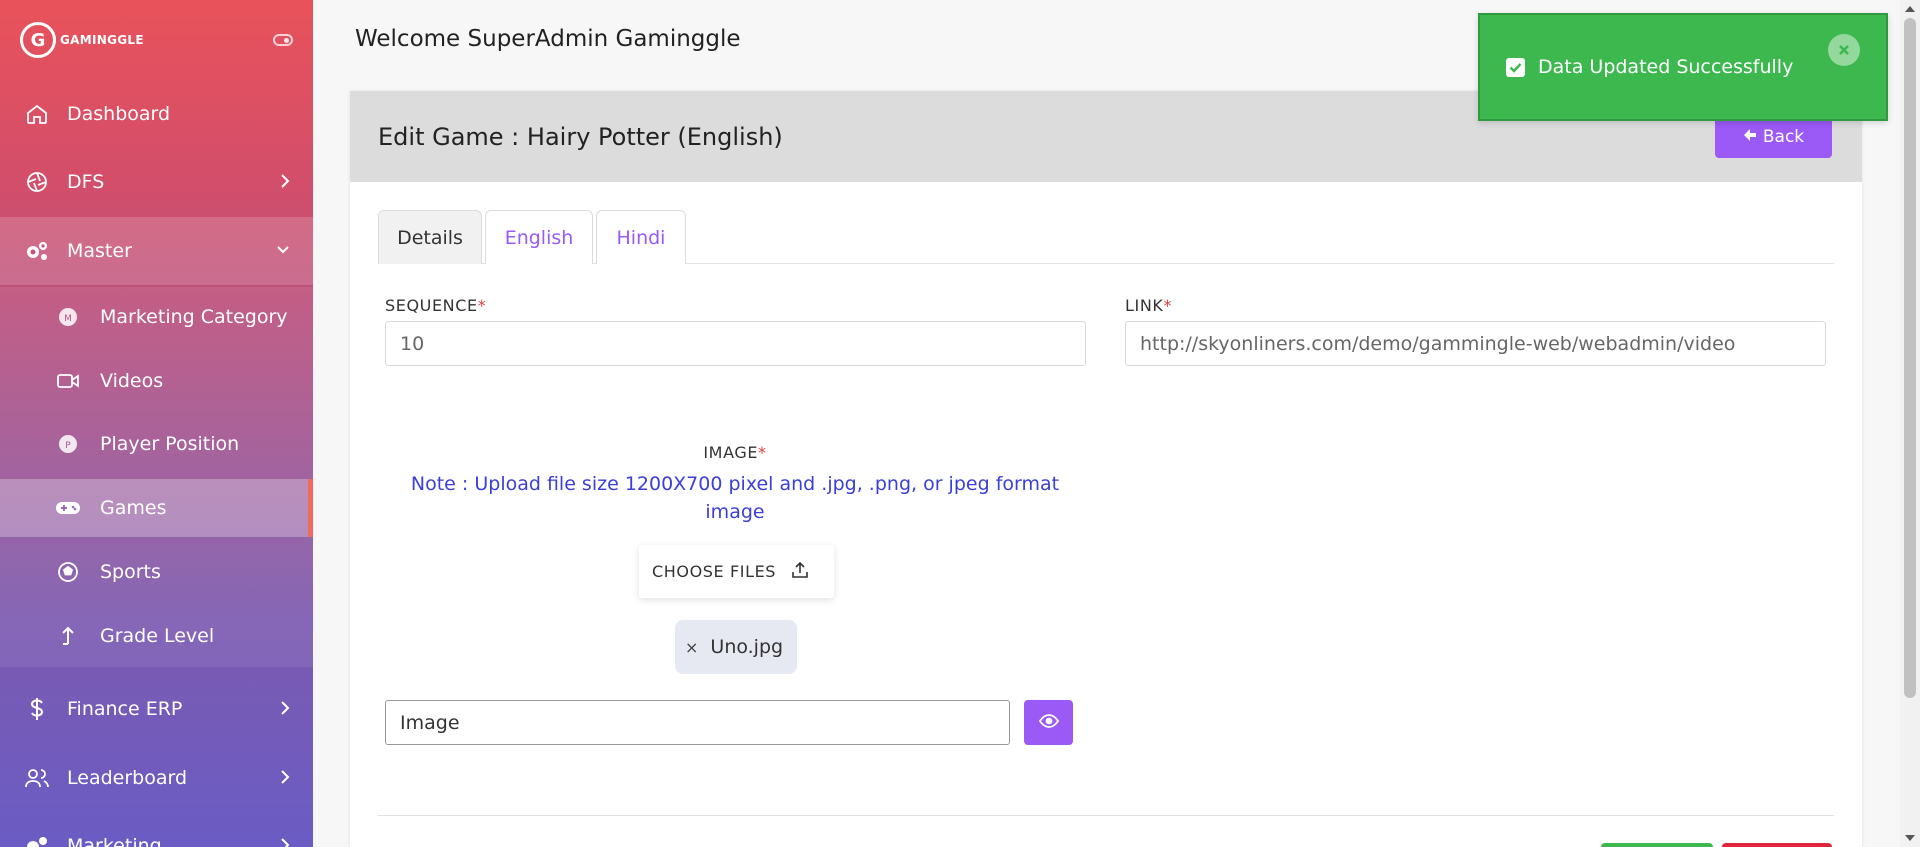 The image size is (1920, 847). Describe the element at coordinates (1666, 67) in the screenshot. I see `toast-message: Data Updated Successfully` at that location.